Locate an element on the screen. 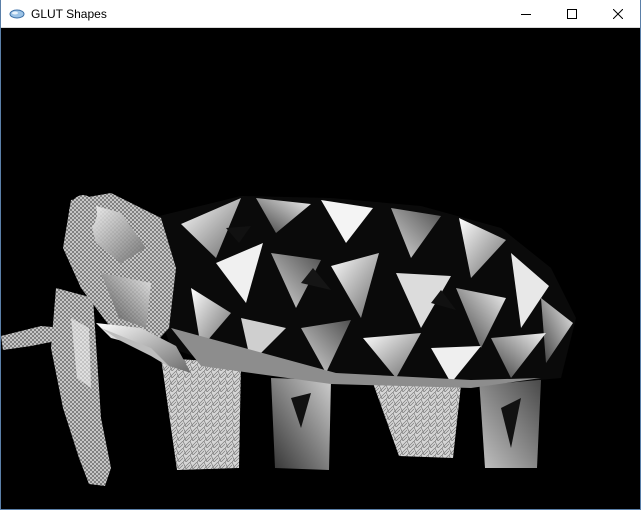  minimize-button is located at coordinates (526, 14).